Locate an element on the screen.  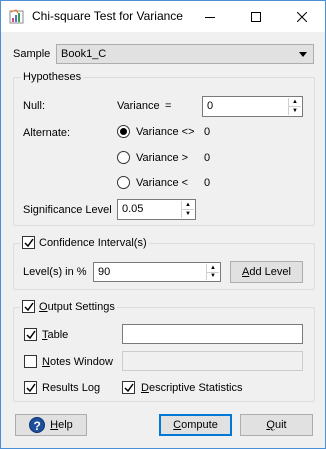
output-checkbox is located at coordinates (28, 306).